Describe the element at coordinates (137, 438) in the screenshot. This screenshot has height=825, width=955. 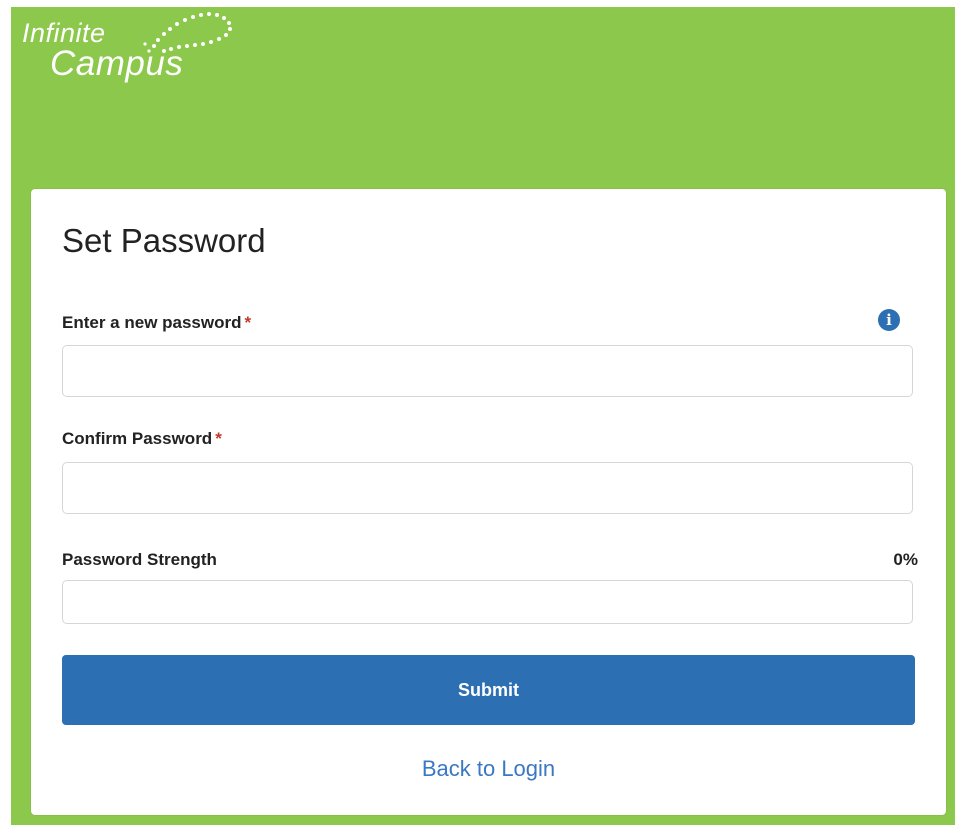
I see `confirm-password-label-text: Confirm Password` at that location.